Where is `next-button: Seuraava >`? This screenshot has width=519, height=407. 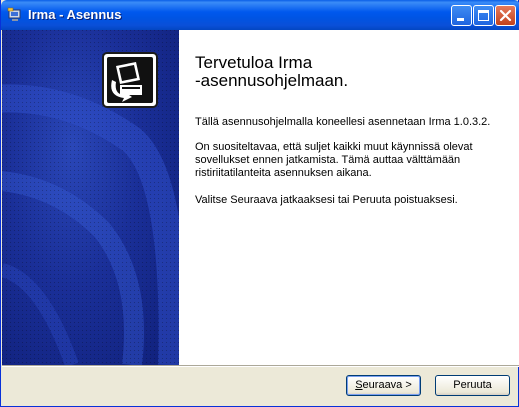
next-button: Seuraava > is located at coordinates (383, 385).